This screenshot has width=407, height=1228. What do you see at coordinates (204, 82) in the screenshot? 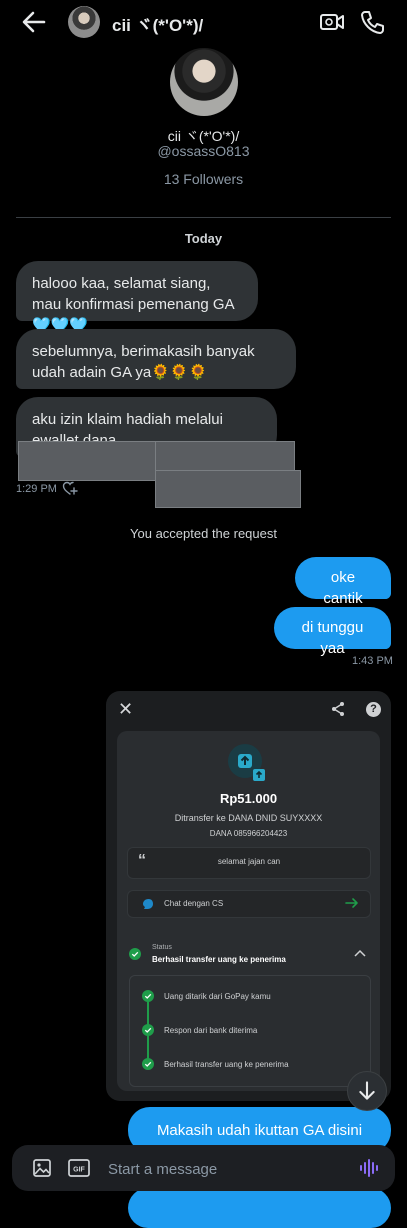
I see `profile-avatar` at bounding box center [204, 82].